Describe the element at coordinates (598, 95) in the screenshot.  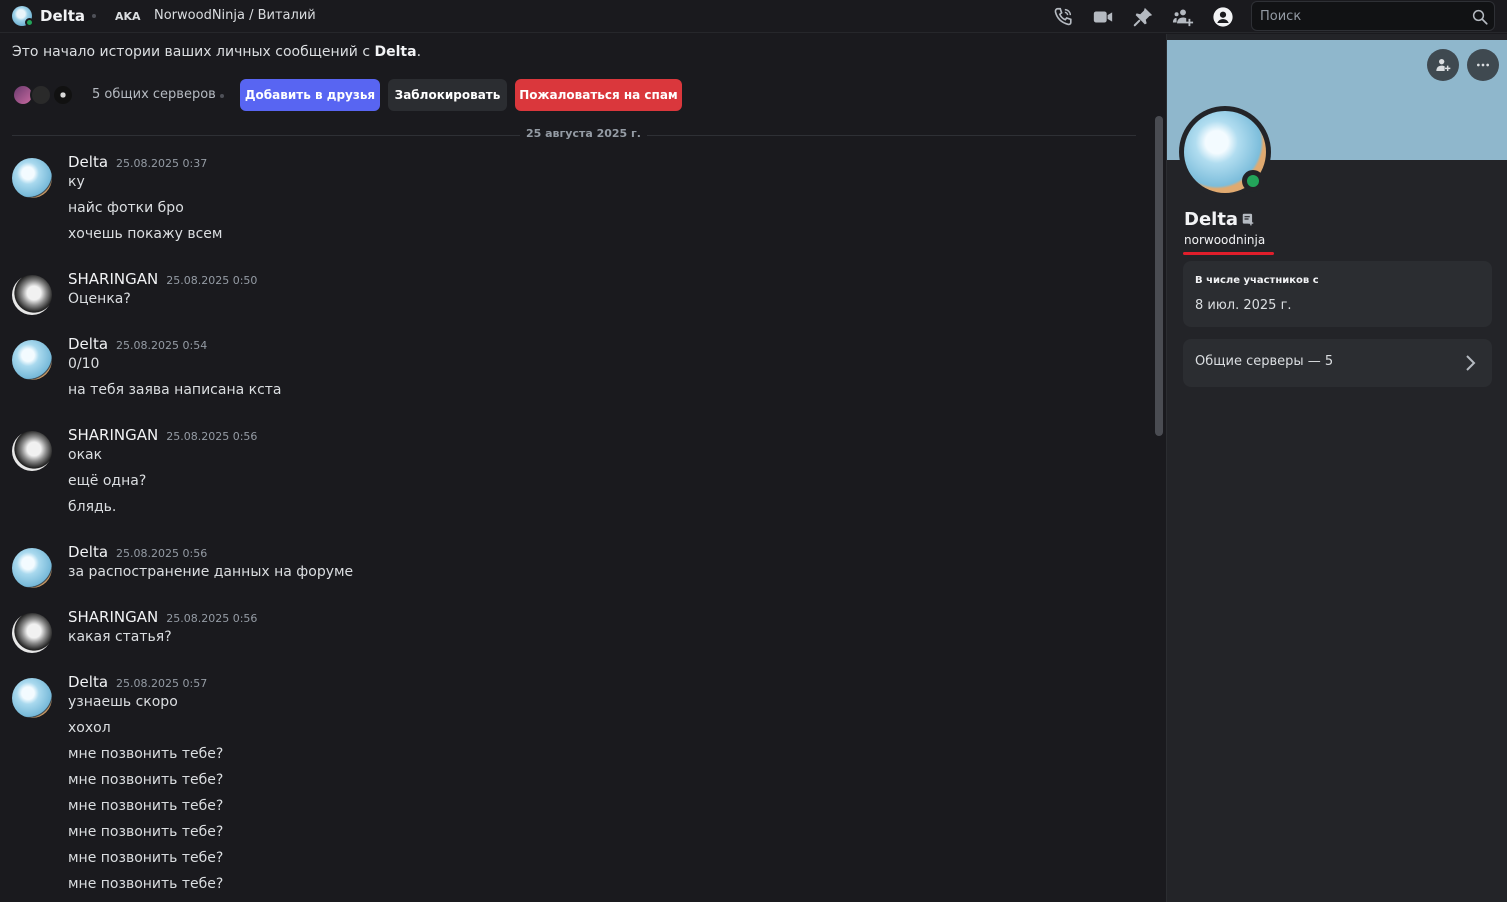
I see `report-spam-button: Пожаловаться на спам` at that location.